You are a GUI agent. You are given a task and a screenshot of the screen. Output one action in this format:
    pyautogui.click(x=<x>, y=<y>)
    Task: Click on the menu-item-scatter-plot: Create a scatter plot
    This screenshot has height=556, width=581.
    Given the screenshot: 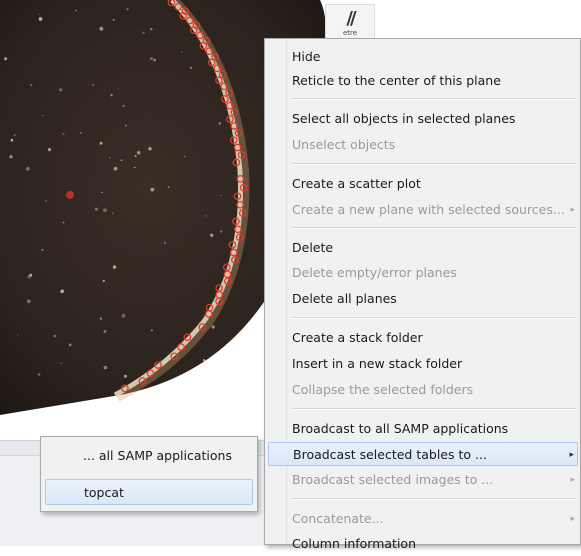 What is the action you would take?
    pyautogui.click(x=432, y=184)
    